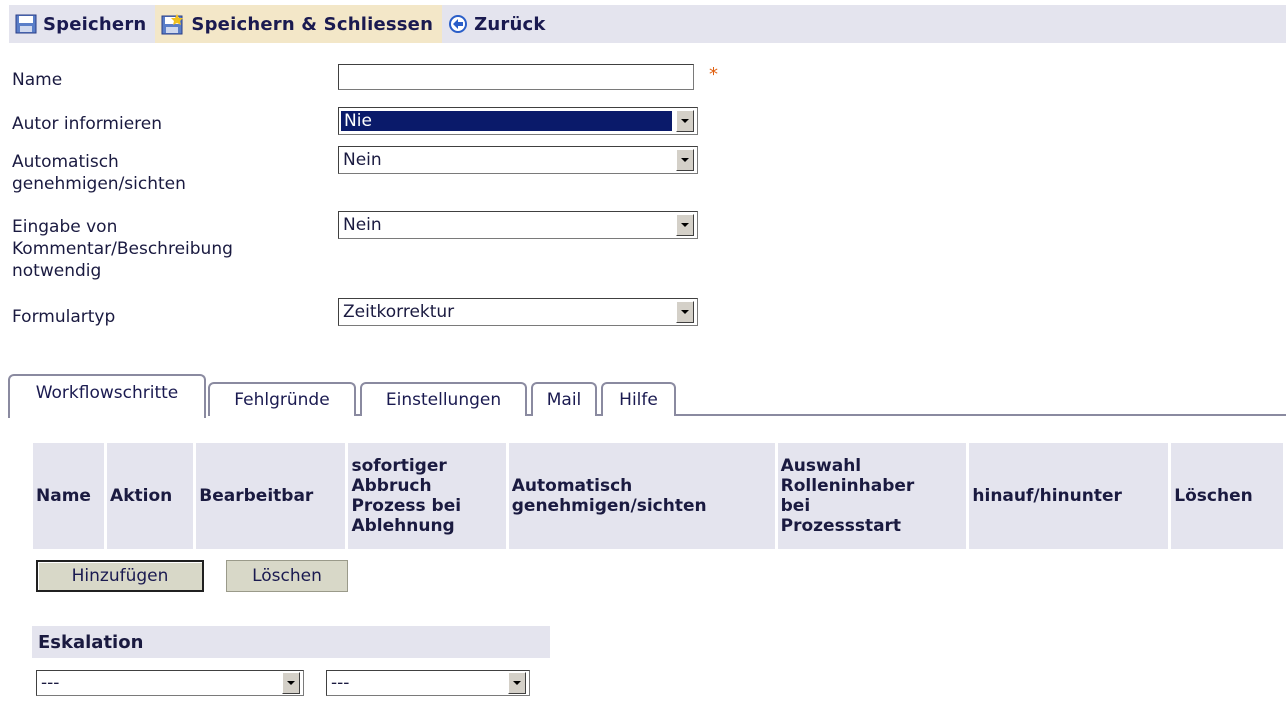 This screenshot has height=702, width=1286. What do you see at coordinates (87, 124) in the screenshot?
I see `notify-author-label: Autor informieren` at bounding box center [87, 124].